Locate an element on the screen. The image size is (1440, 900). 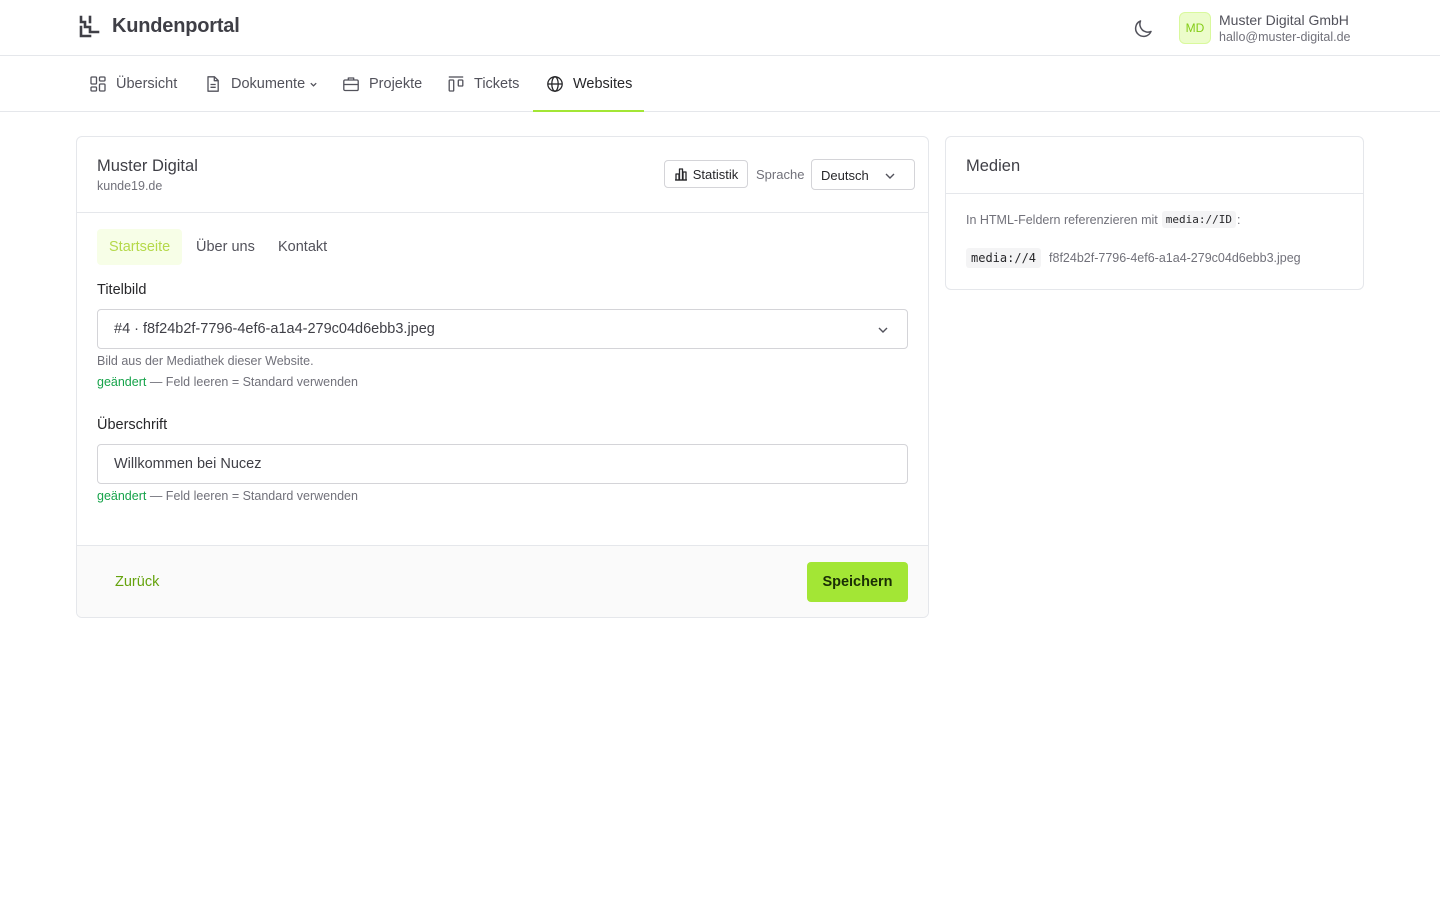
tab-ueber-uns: Über uns is located at coordinates (225, 247).